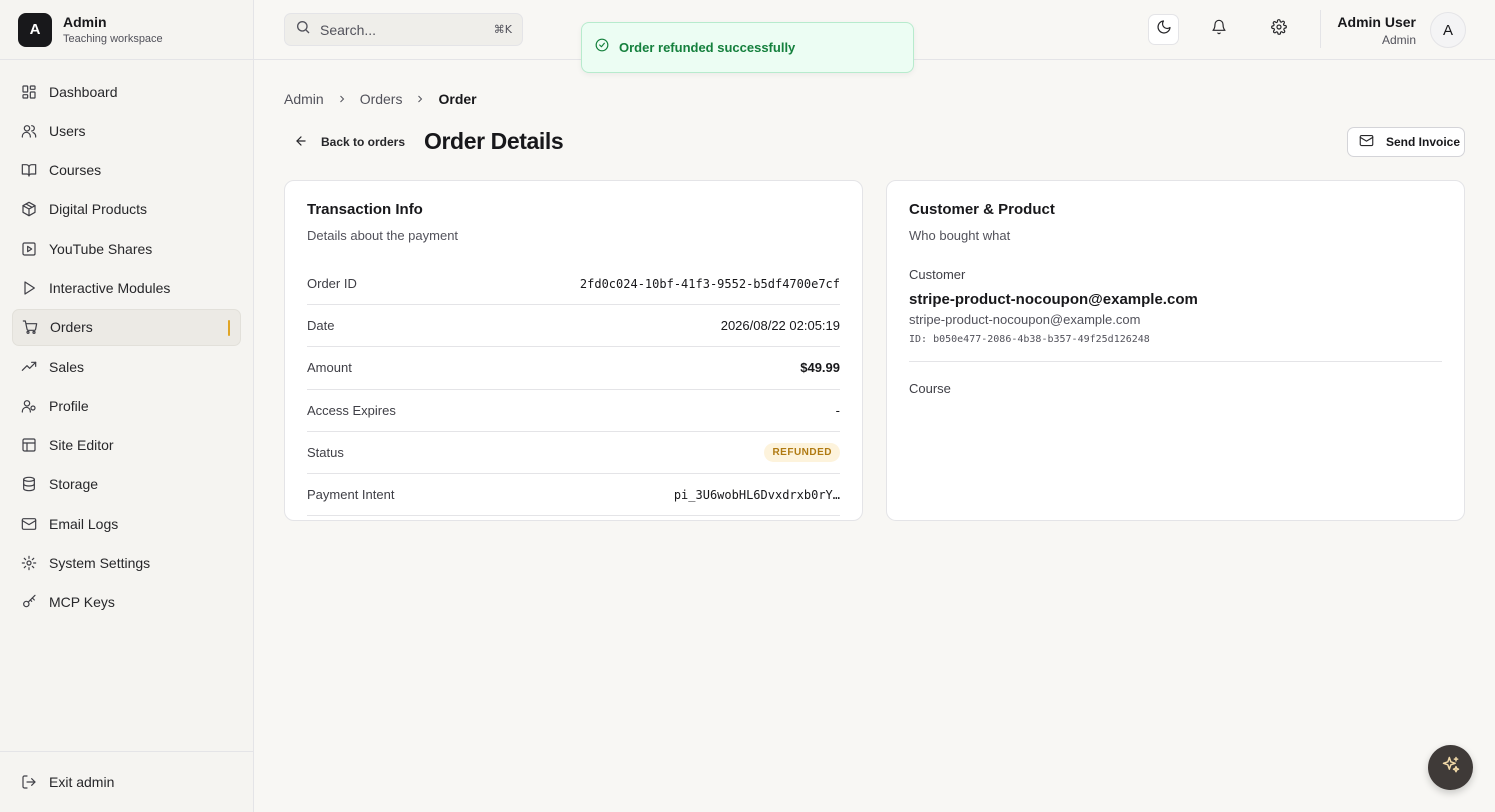  Describe the element at coordinates (29, 602) in the screenshot. I see `key-icon` at that location.